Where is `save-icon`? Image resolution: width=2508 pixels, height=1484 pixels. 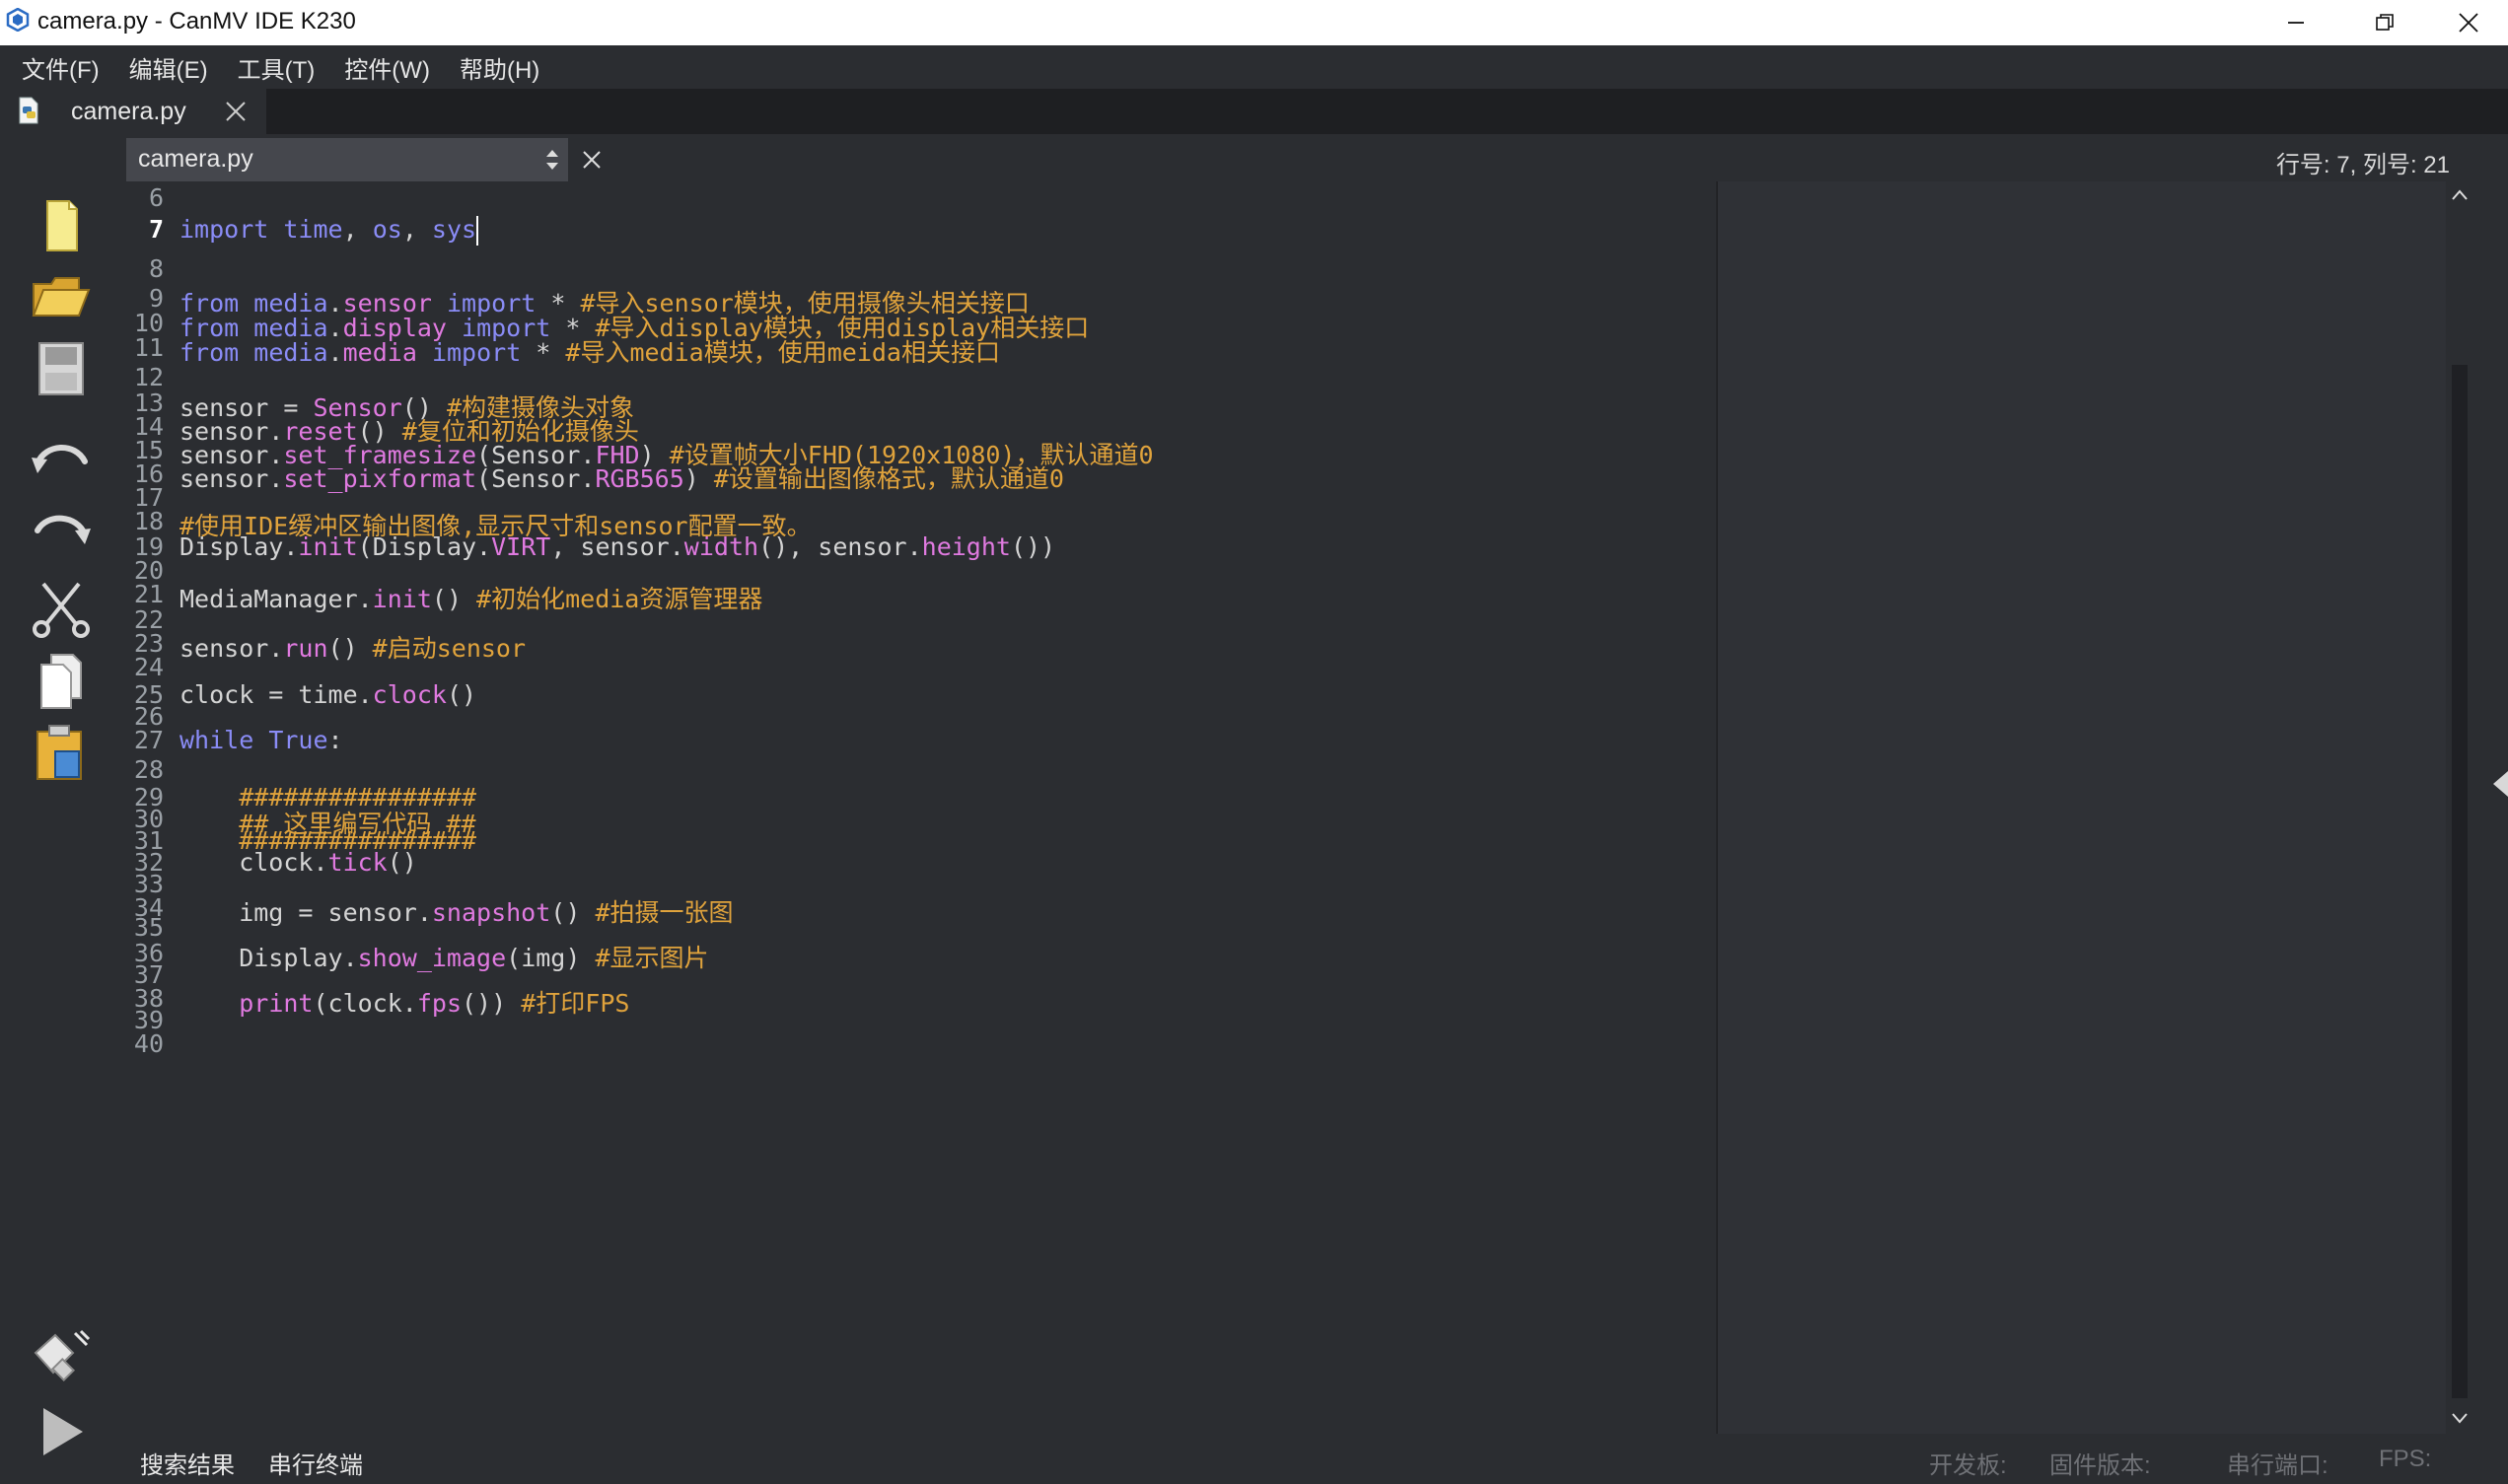
save-icon is located at coordinates (61, 368).